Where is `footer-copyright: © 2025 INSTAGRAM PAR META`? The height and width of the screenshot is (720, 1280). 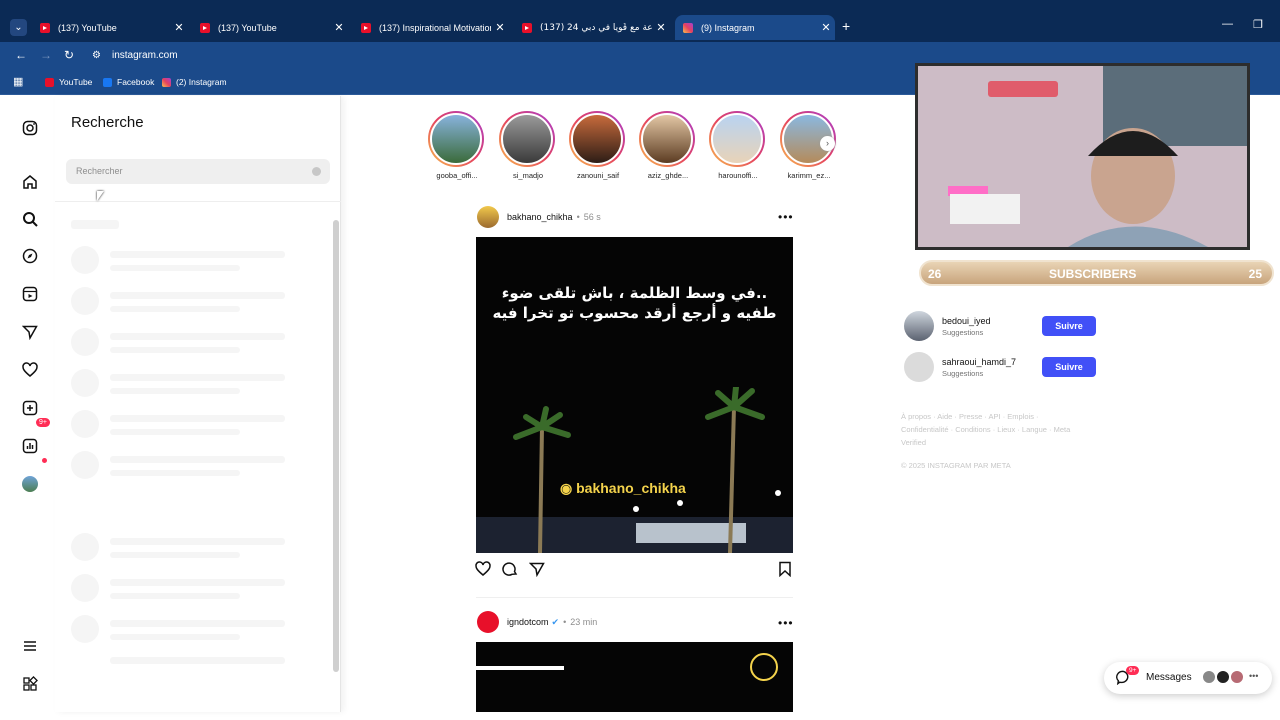
footer-copyright: © 2025 INSTAGRAM PAR META is located at coordinates (956, 465).